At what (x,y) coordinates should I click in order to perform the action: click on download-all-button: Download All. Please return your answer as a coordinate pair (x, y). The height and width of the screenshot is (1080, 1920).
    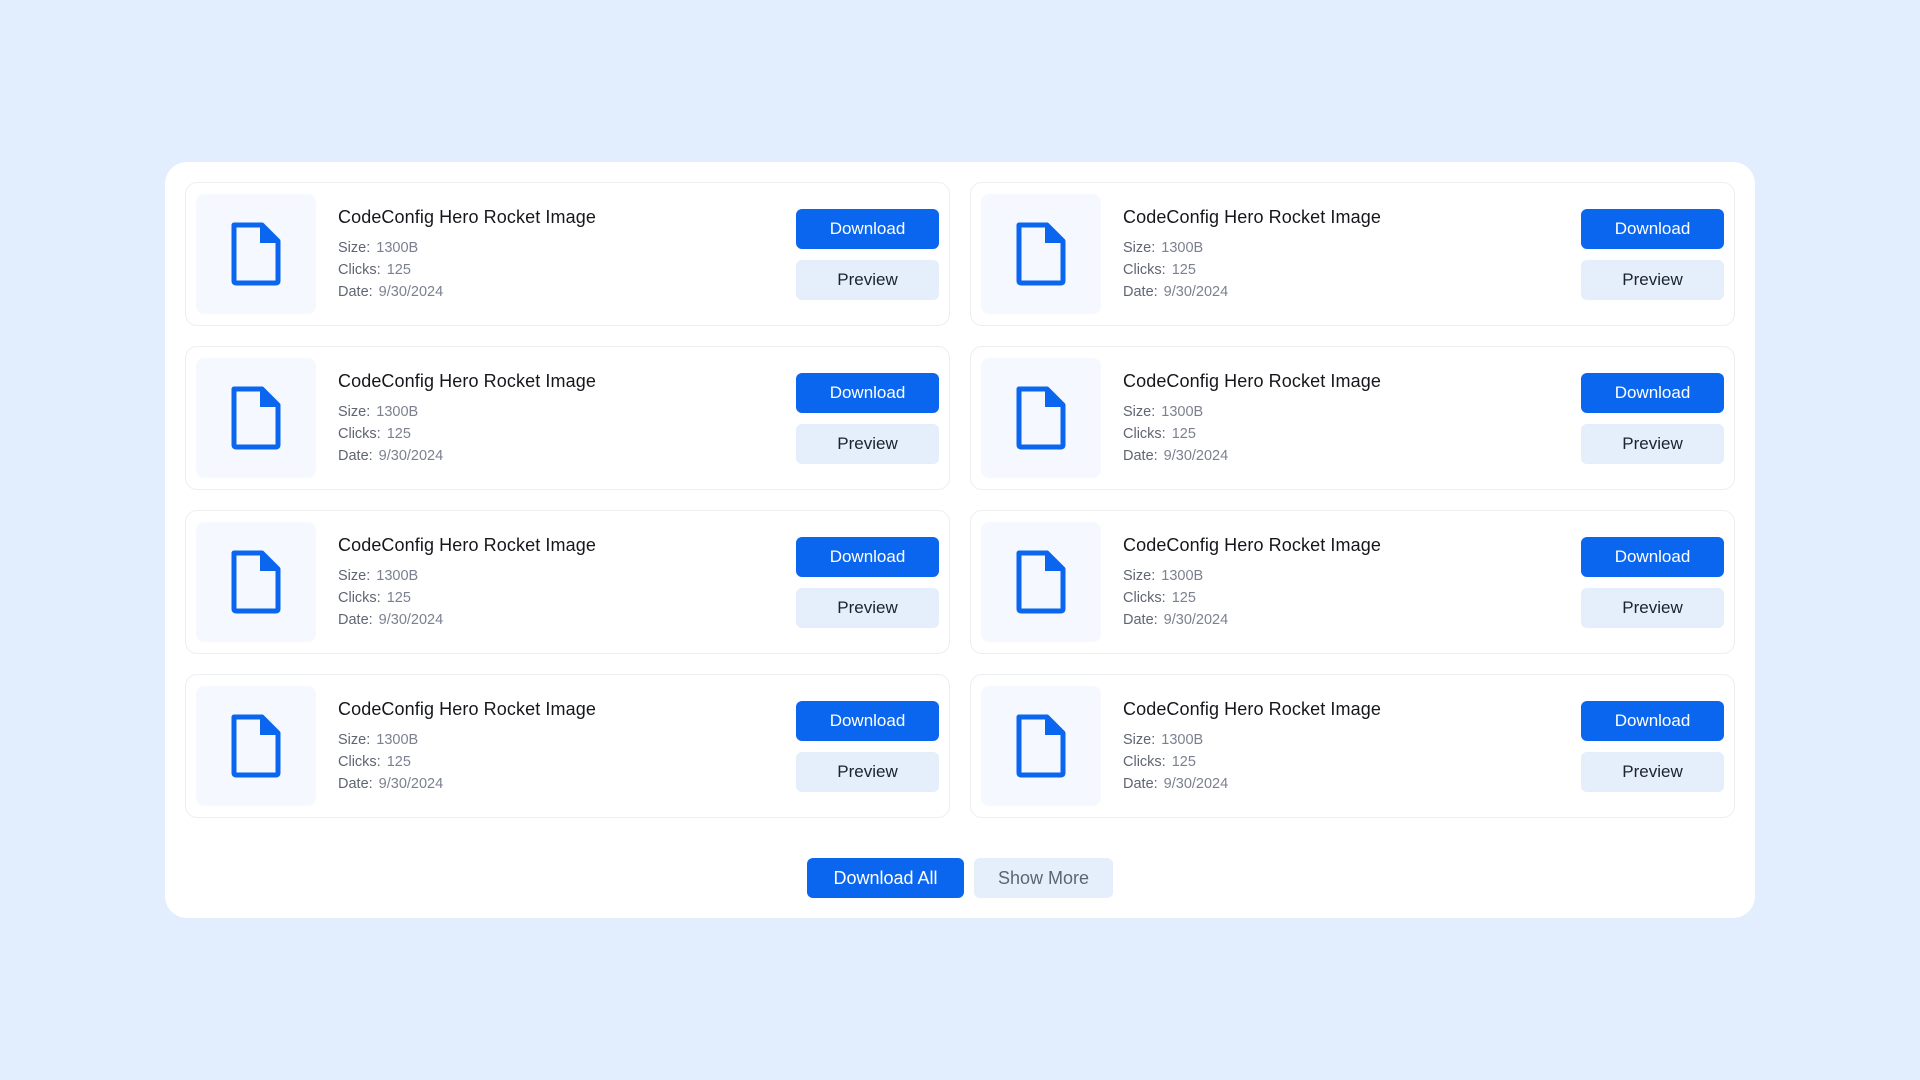
    Looking at the image, I should click on (885, 878).